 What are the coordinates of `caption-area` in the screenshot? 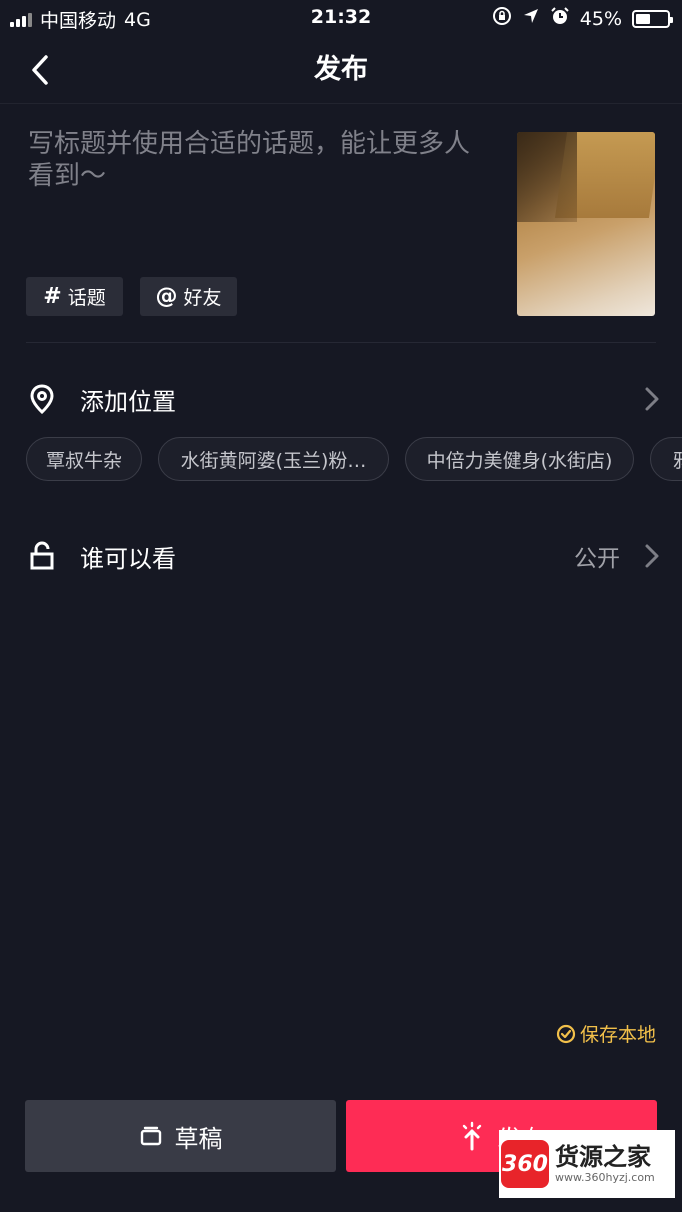 It's located at (259, 183).